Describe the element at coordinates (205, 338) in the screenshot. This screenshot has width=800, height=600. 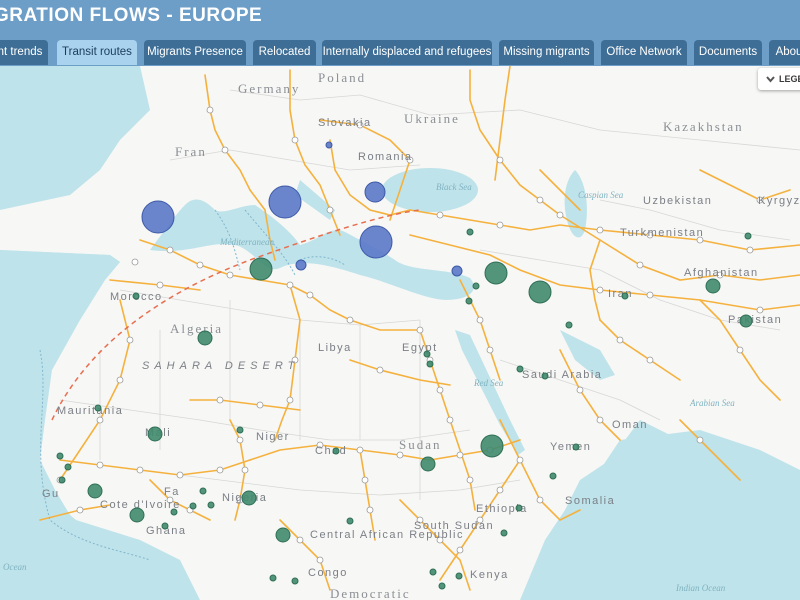
I see `bubble-algeria` at that location.